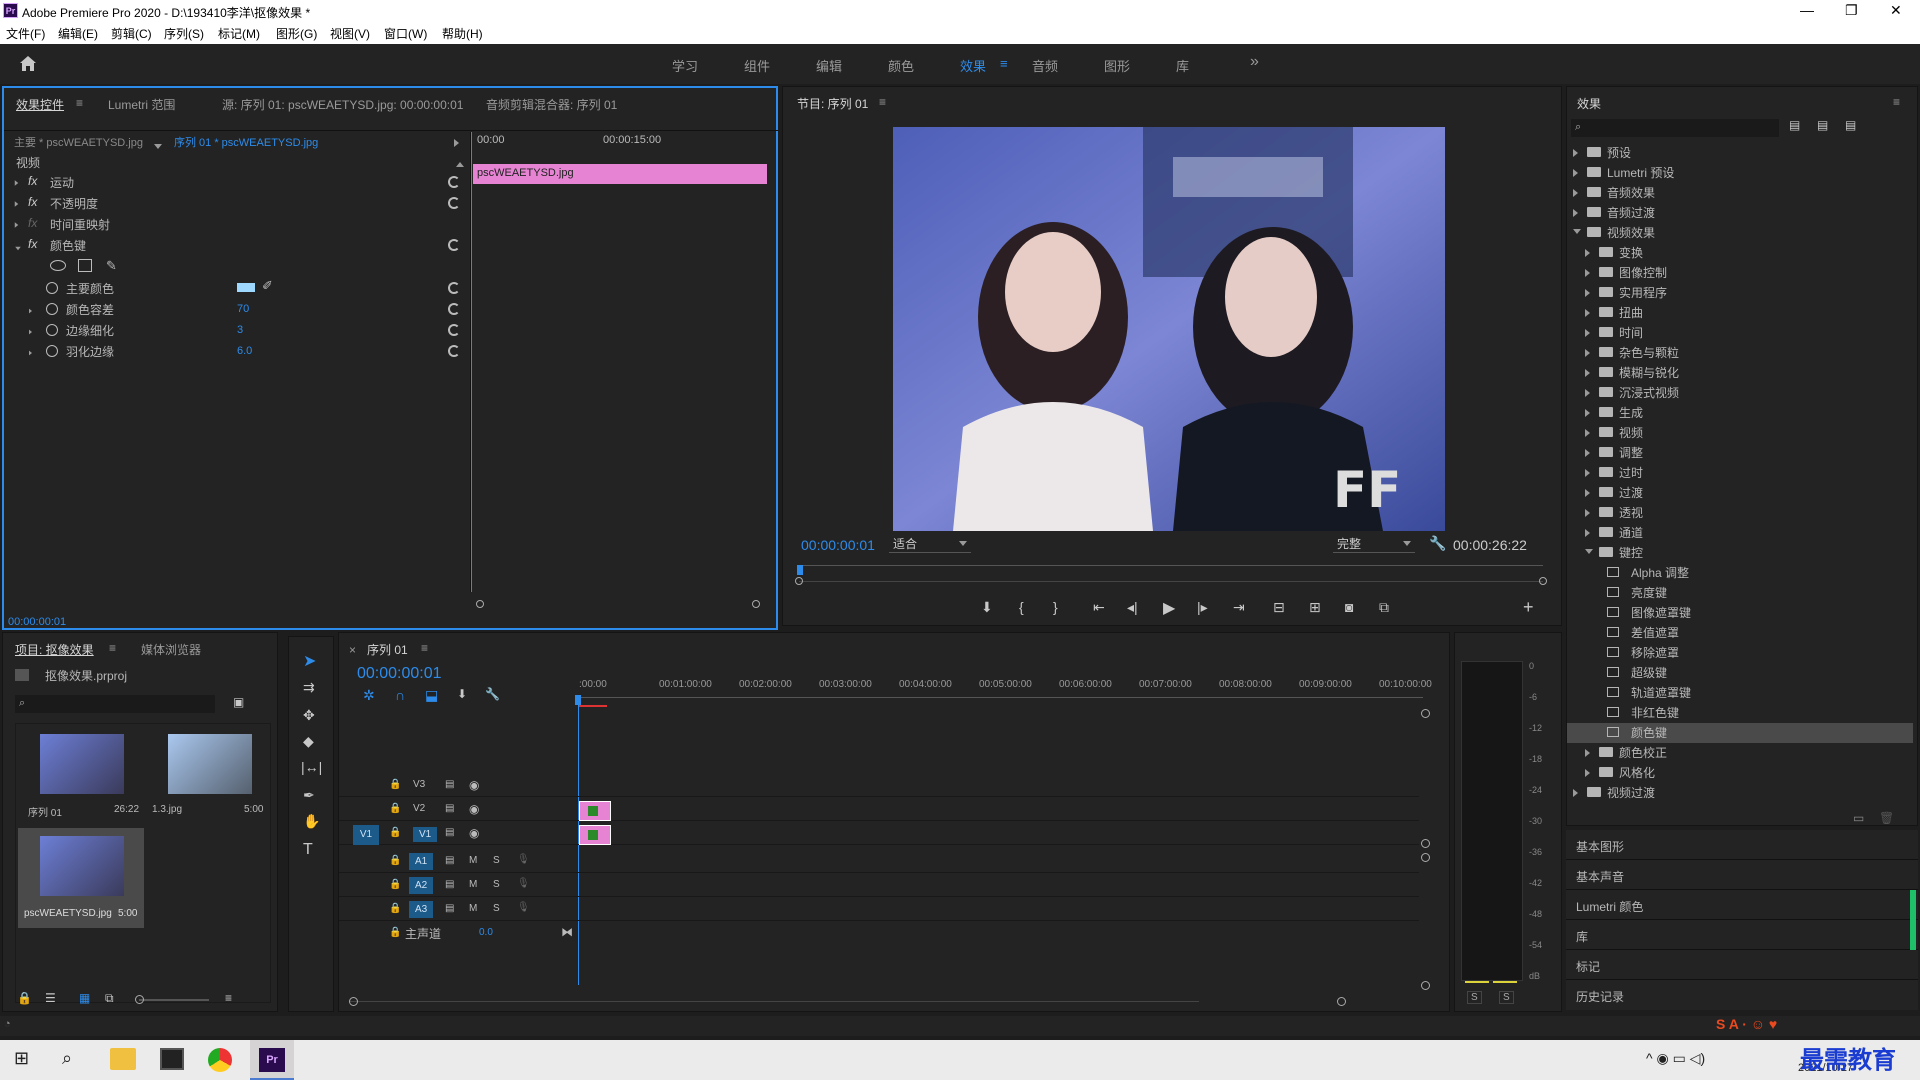  What do you see at coordinates (1740, 633) in the screenshot?
I see `keying-effect: 差值遮罩` at bounding box center [1740, 633].